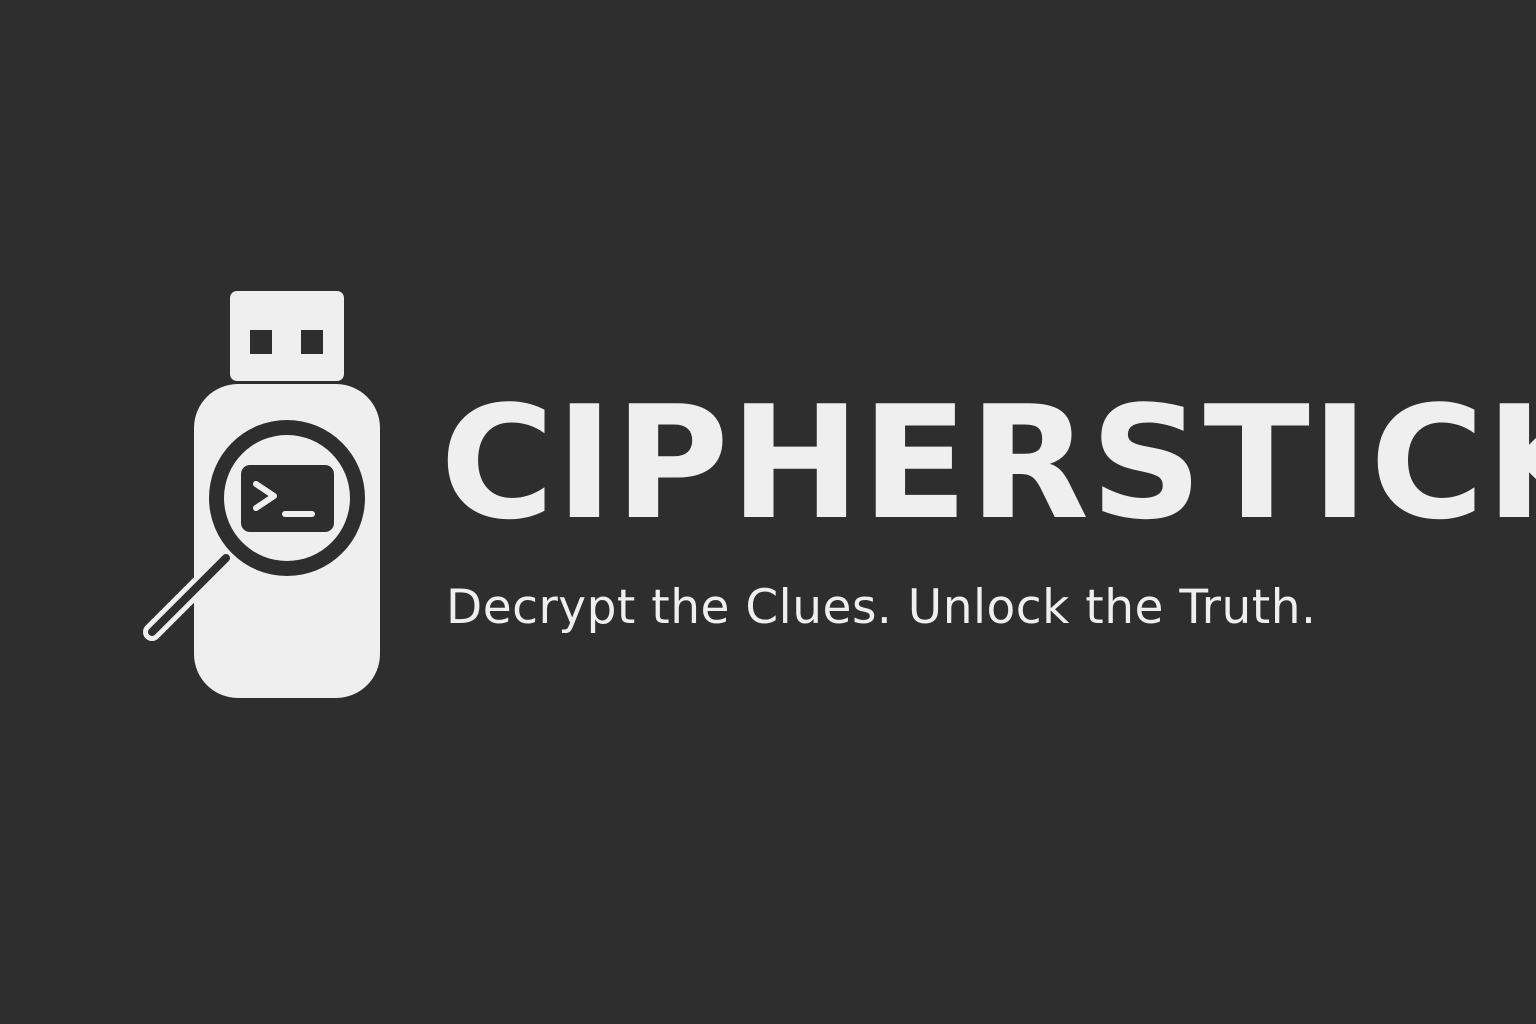 The image size is (1536, 1024). Describe the element at coordinates (261, 342) in the screenshot. I see `usb-connector-slot-left` at that location.